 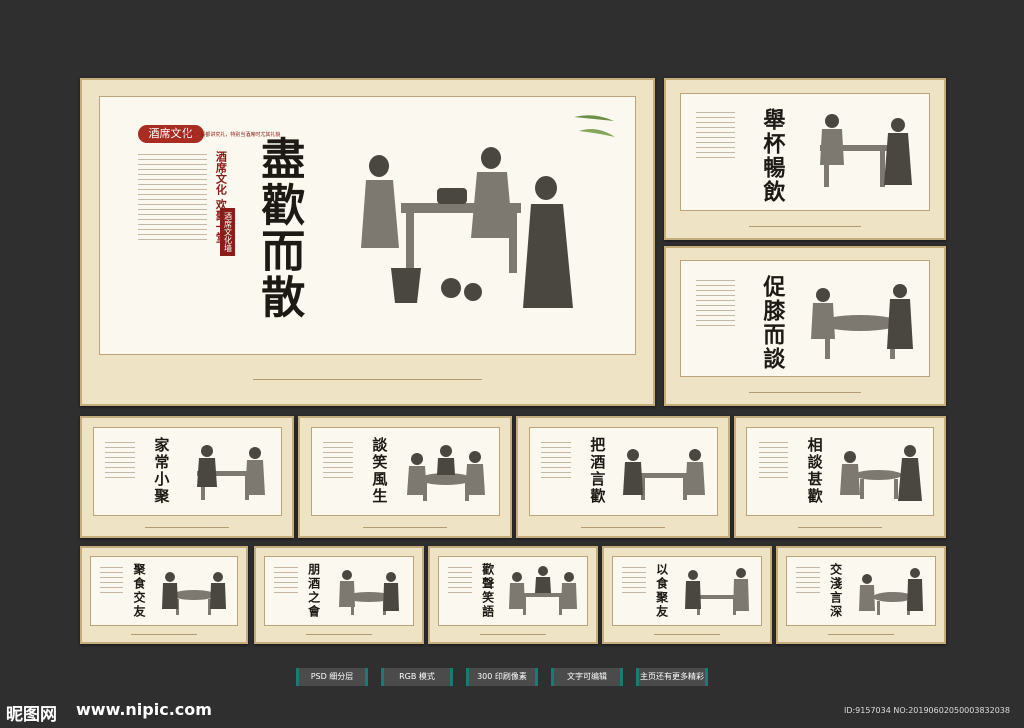 What do you see at coordinates (379, 471) in the screenshot?
I see `poster-title: 談笑風生` at bounding box center [379, 471].